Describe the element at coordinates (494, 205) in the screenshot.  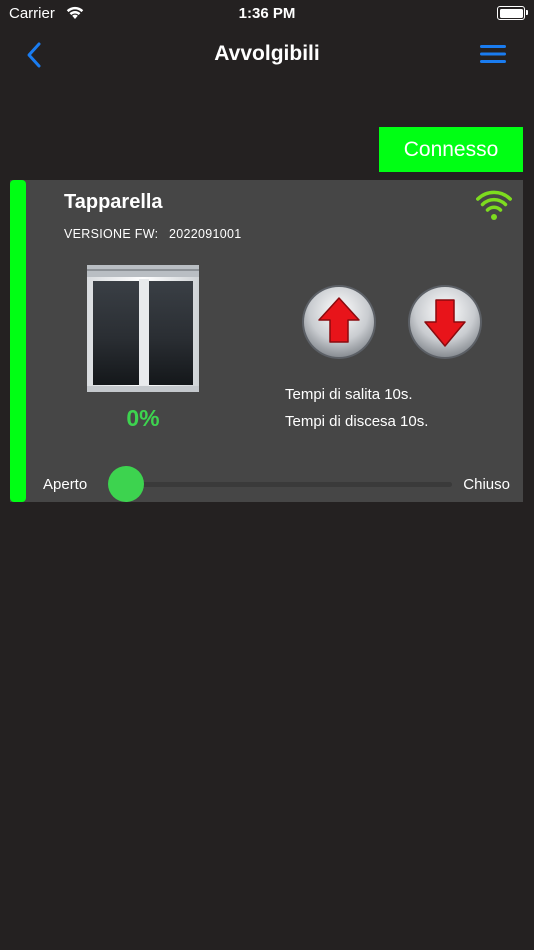
I see `wifi-signal-icon` at that location.